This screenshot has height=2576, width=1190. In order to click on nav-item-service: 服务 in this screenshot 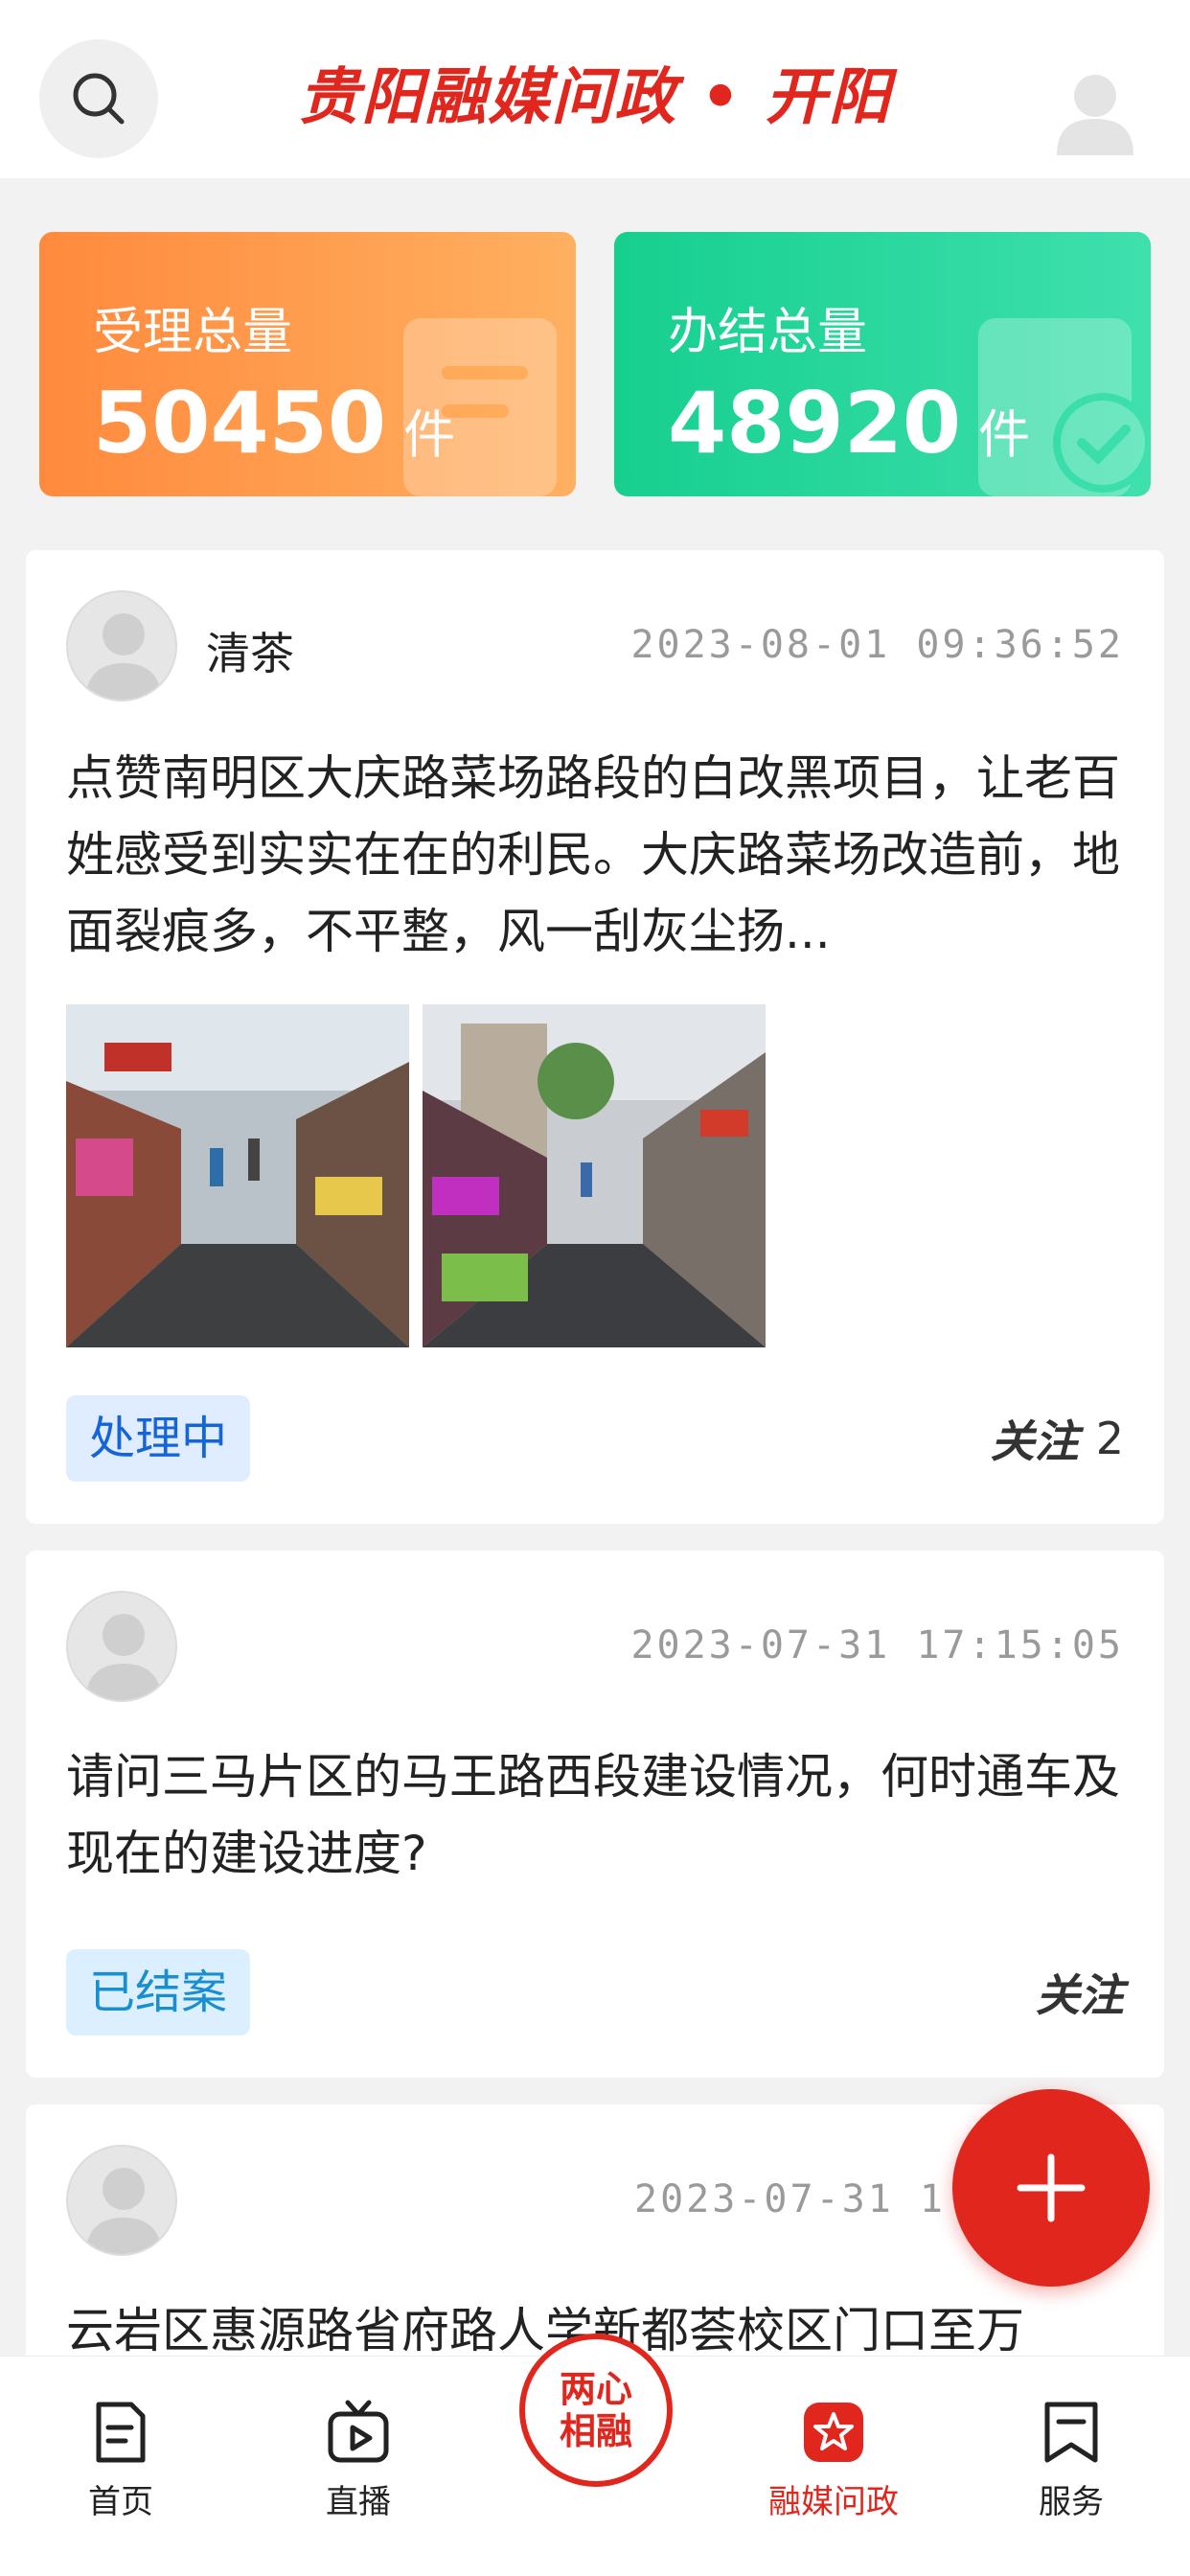, I will do `click(1071, 2457)`.